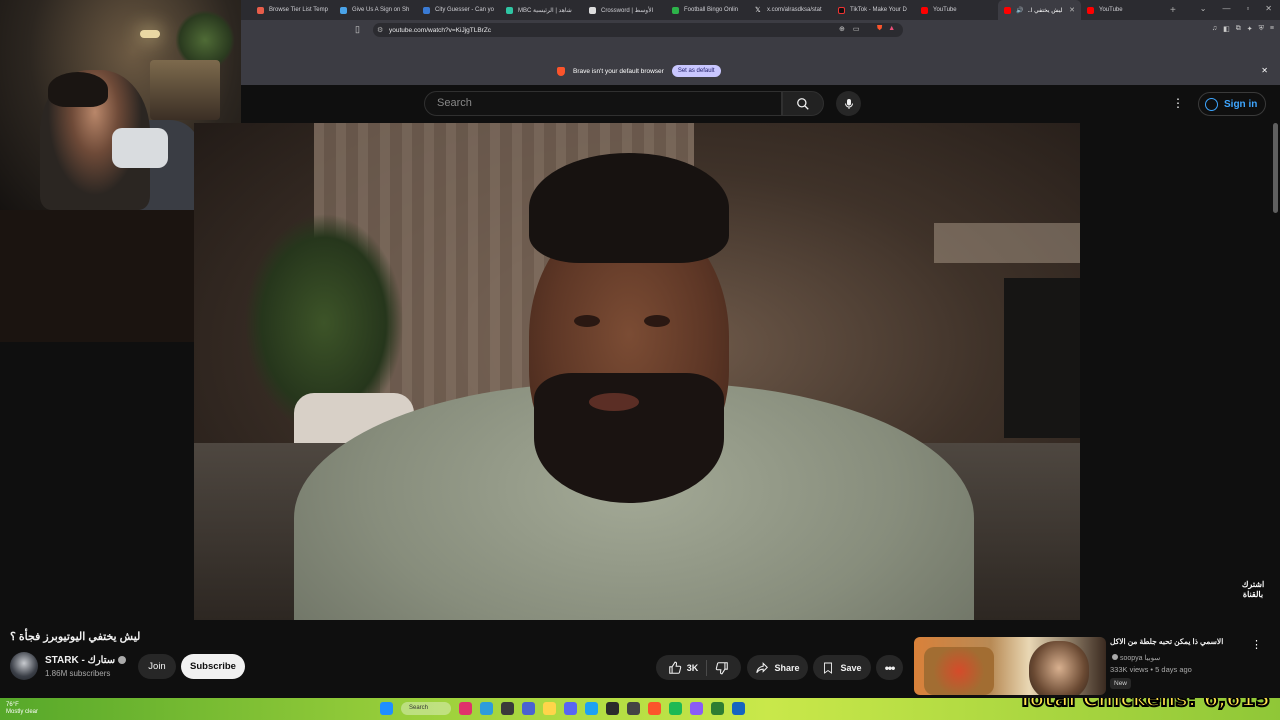 The width and height of the screenshot is (1280, 720). Describe the element at coordinates (562, 708) in the screenshot. I see `taskbar-icons: Search` at that location.